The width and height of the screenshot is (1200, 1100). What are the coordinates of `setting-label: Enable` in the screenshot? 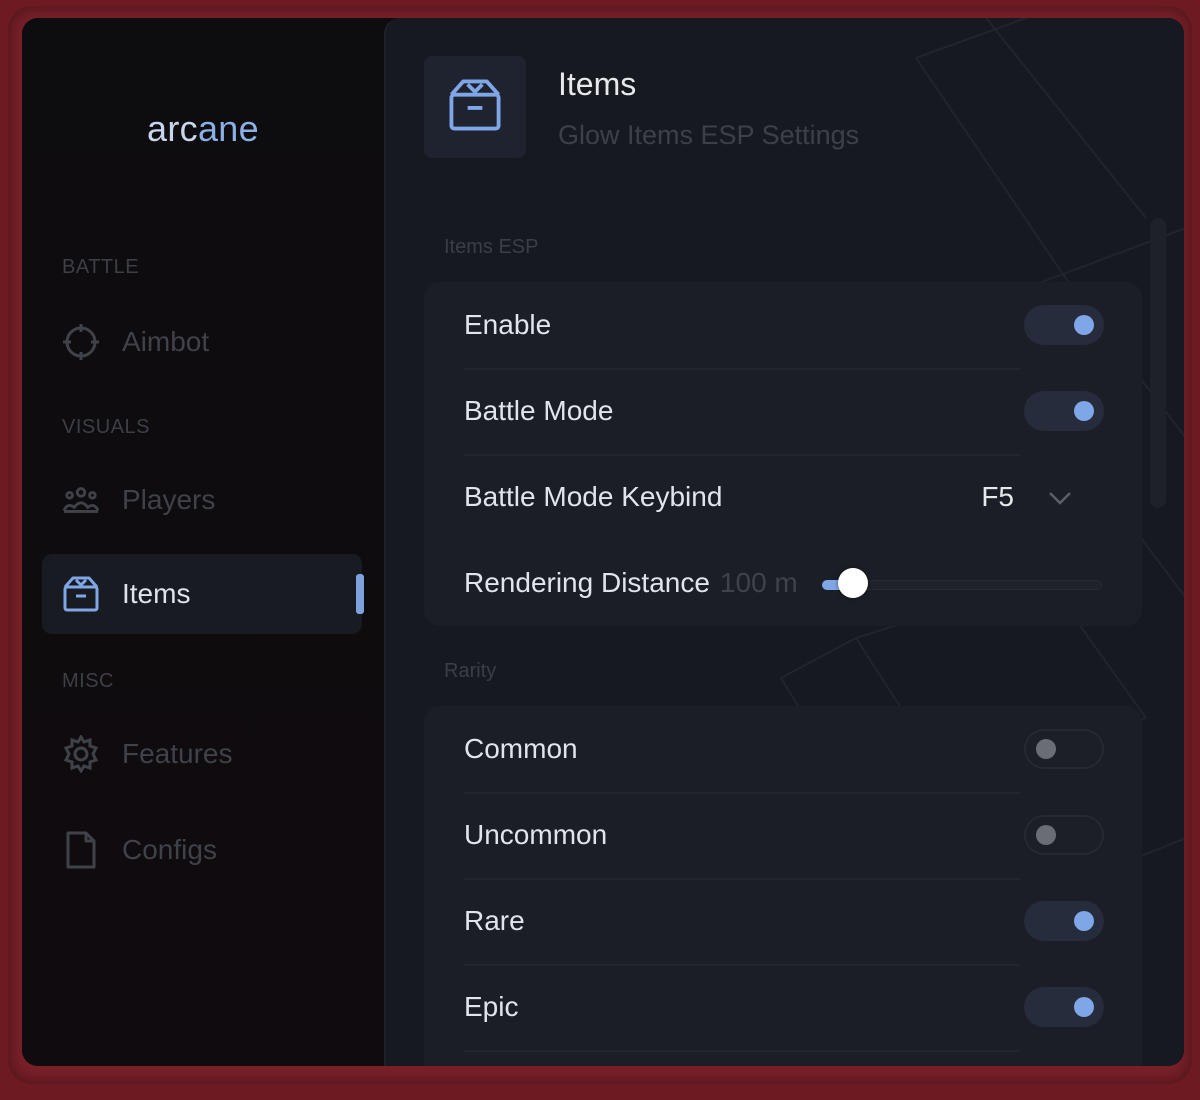 It's located at (508, 324).